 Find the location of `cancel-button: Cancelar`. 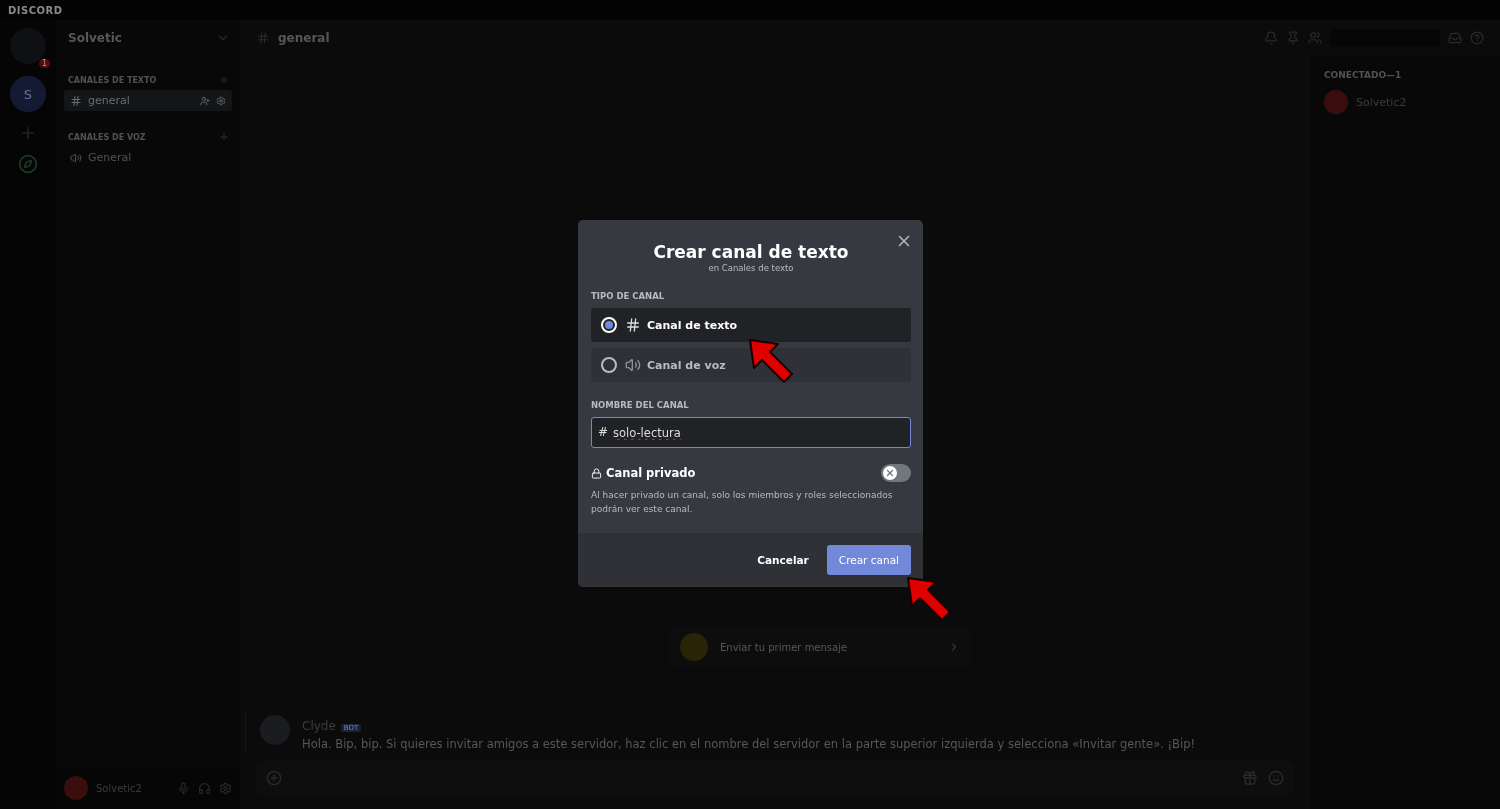

cancel-button: Cancelar is located at coordinates (783, 559).